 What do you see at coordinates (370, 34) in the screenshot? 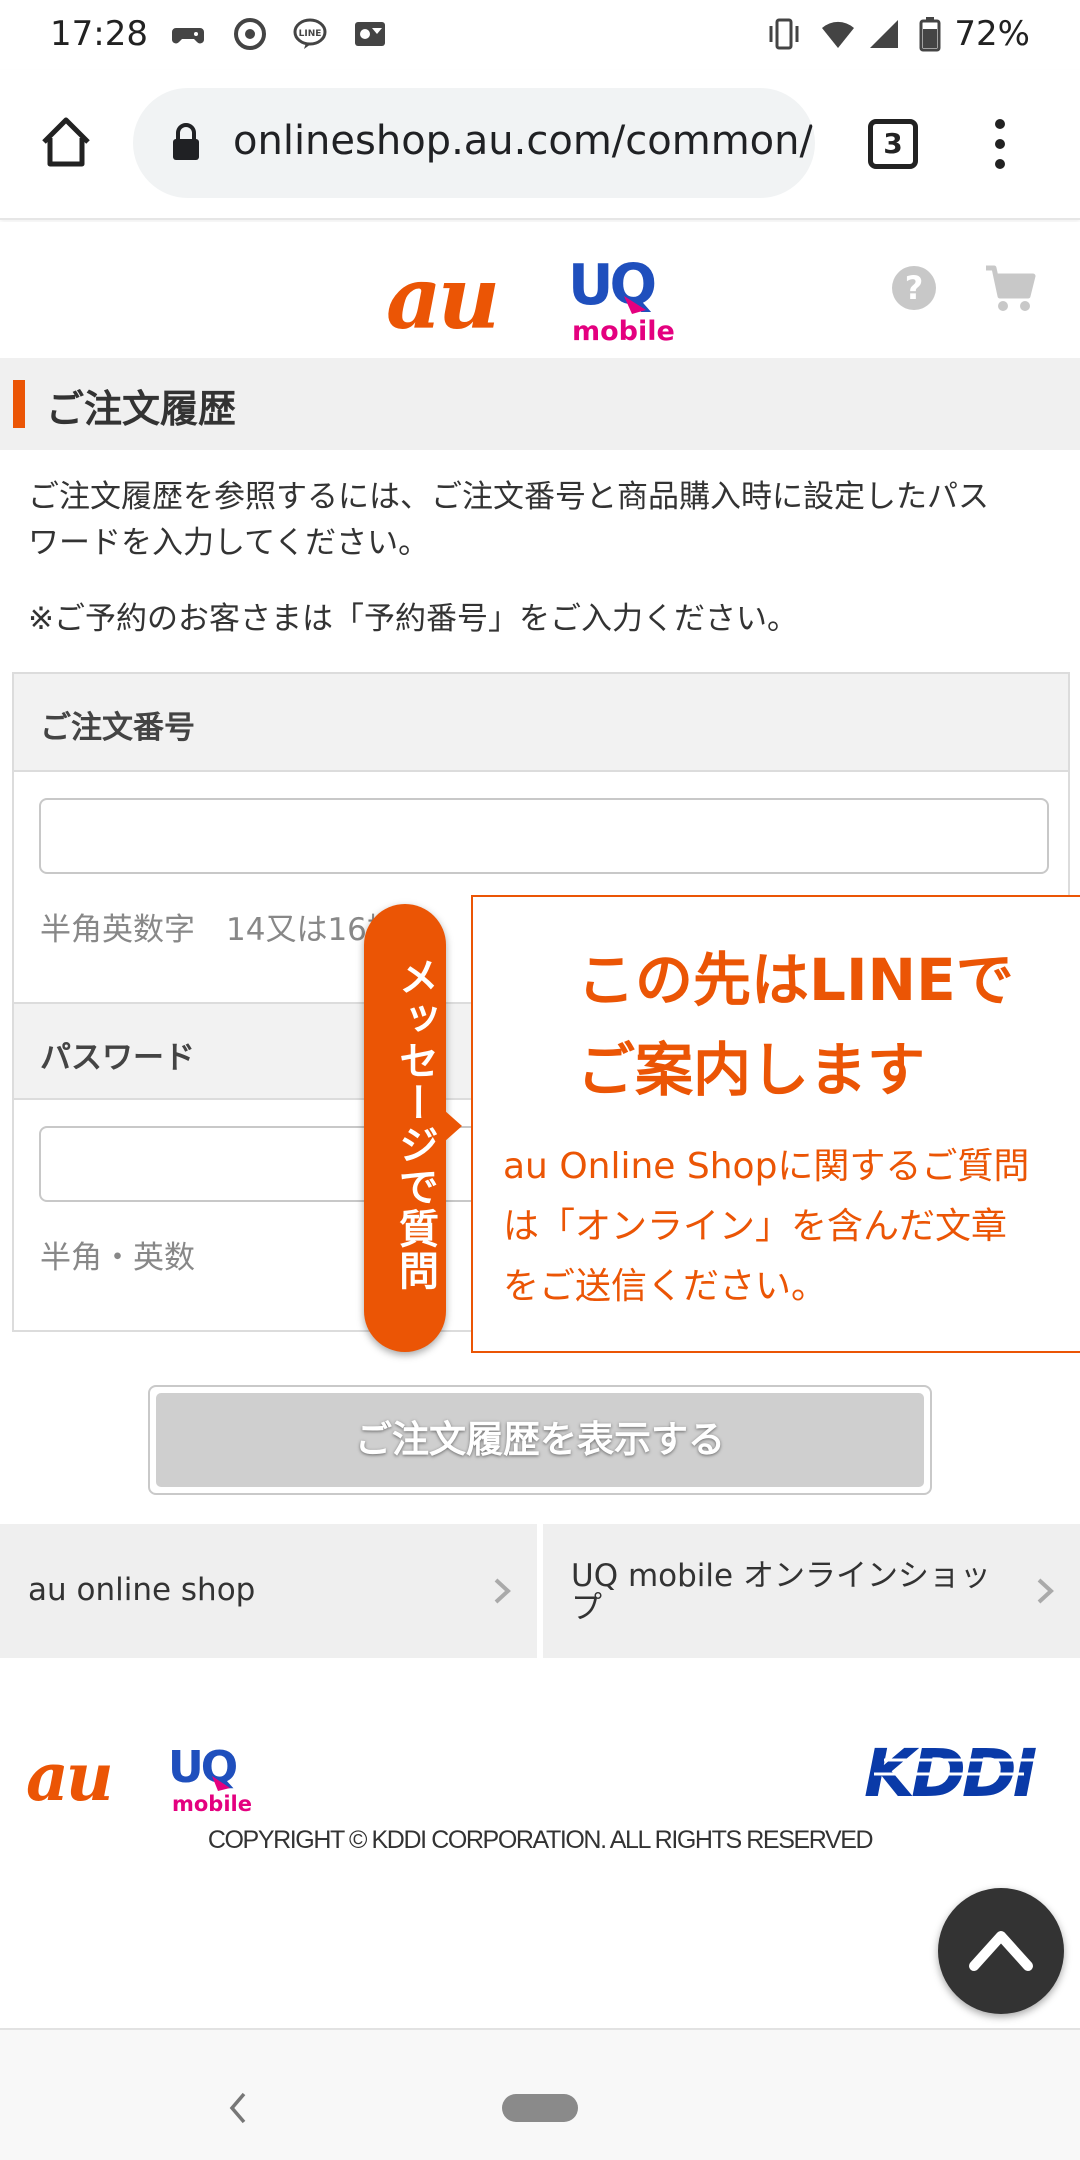
I see `outlook-icon` at bounding box center [370, 34].